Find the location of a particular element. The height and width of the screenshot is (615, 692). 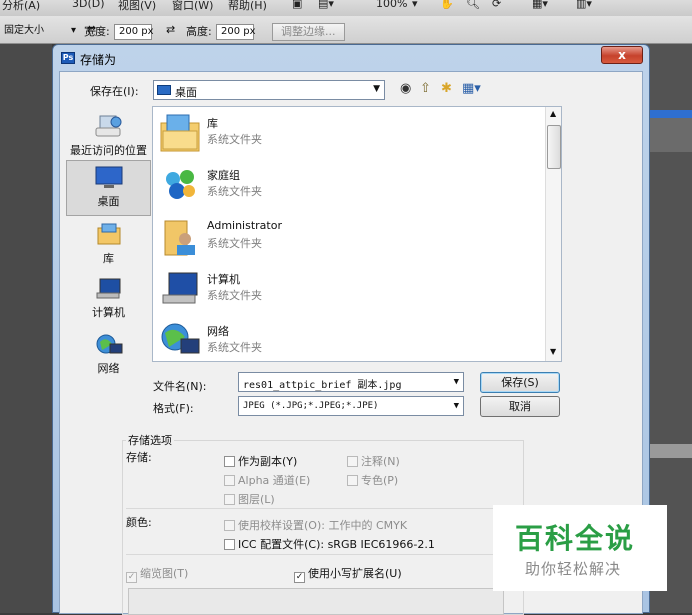

icc-profile-checkbox: ICC 配置文件(C): sRGB IEC61966-2.1 is located at coordinates (329, 544).